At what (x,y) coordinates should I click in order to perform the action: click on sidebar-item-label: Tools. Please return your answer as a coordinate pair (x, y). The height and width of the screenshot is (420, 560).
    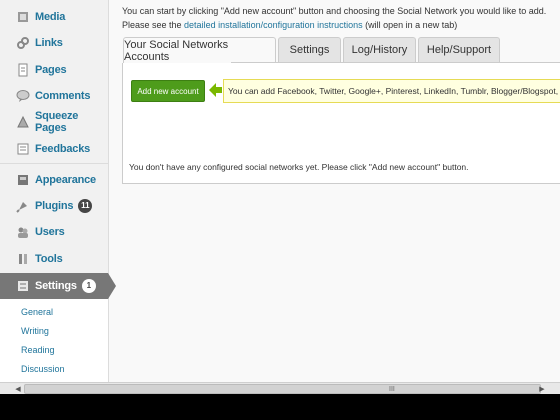
    Looking at the image, I should click on (49, 259).